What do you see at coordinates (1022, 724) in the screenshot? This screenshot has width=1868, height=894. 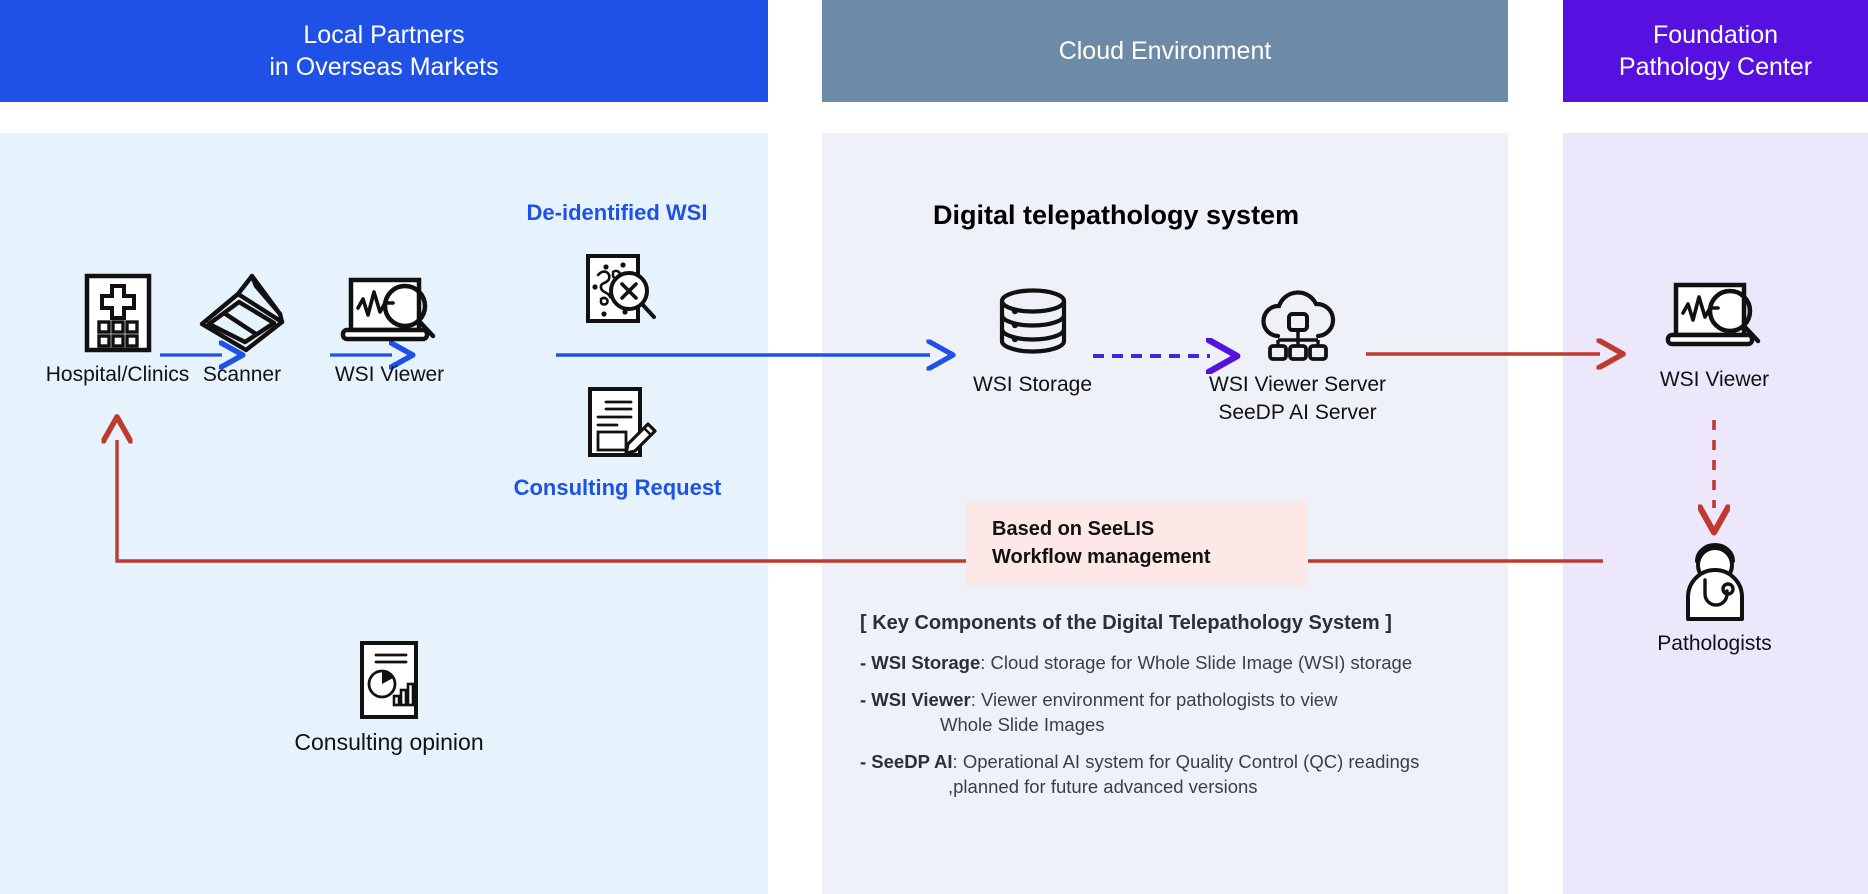 I see `key-component-desc-cont: Whole Slide Images` at bounding box center [1022, 724].